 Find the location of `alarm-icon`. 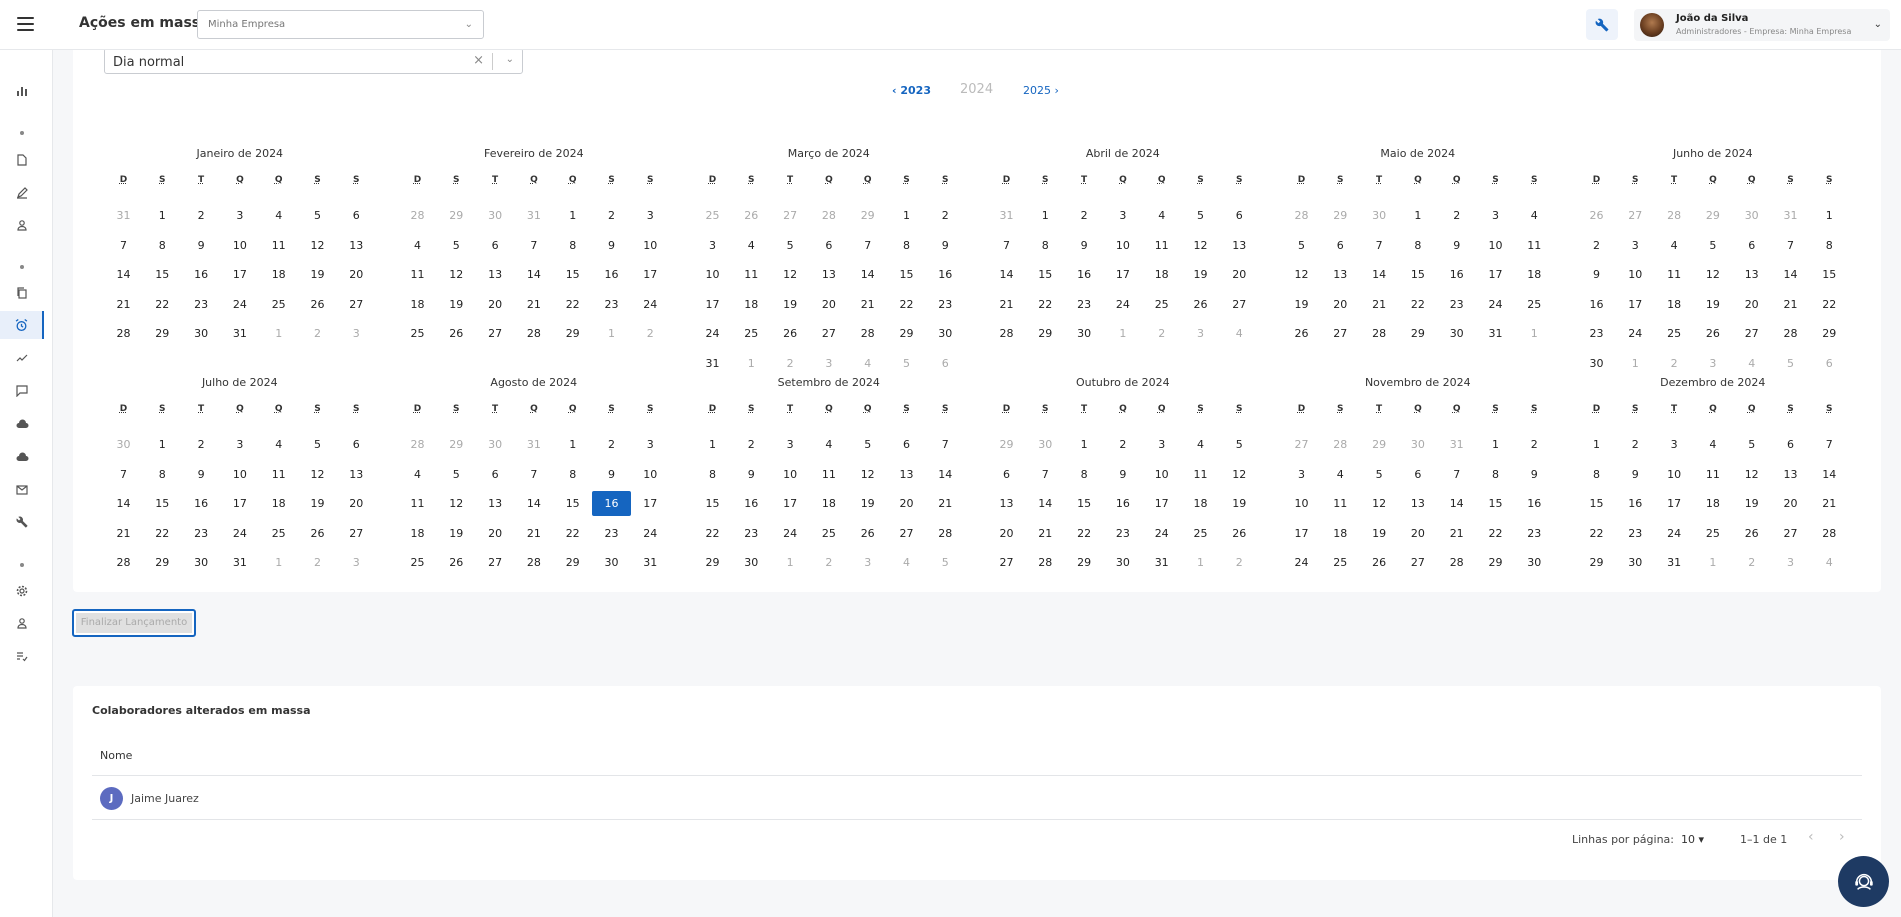

alarm-icon is located at coordinates (22, 325).